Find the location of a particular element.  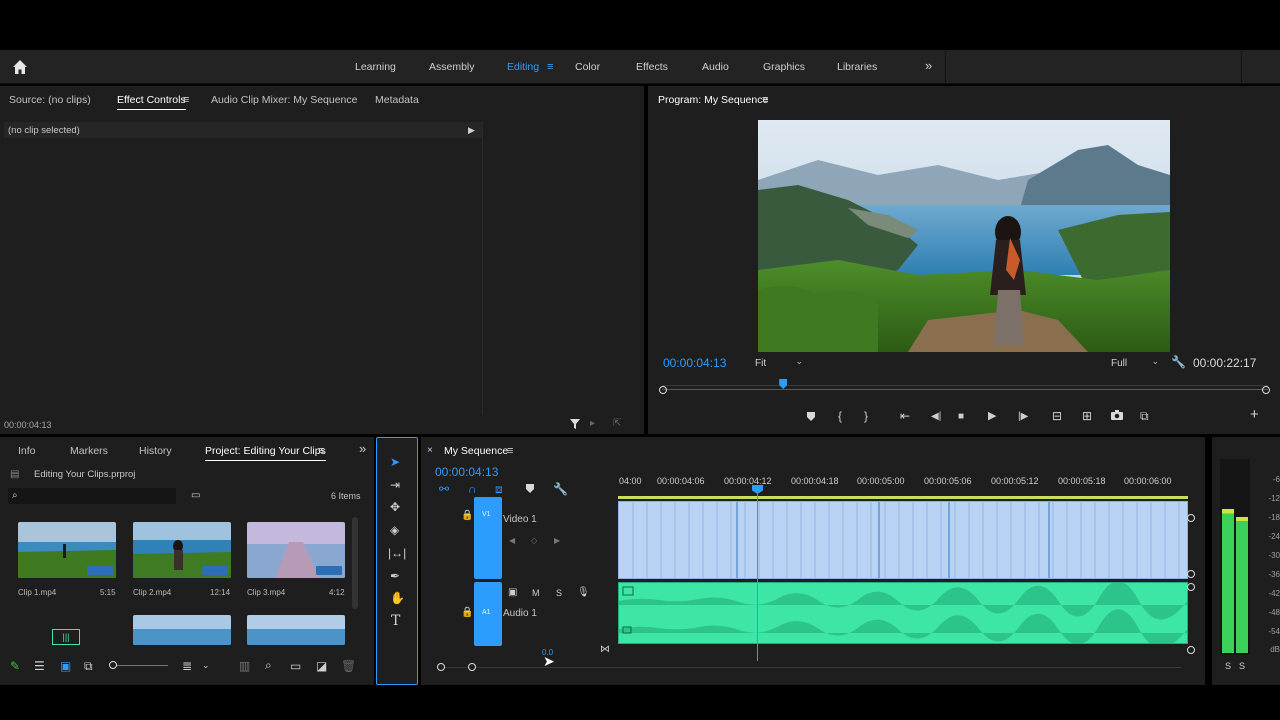

workspace-graphics: Graphics is located at coordinates (784, 67).